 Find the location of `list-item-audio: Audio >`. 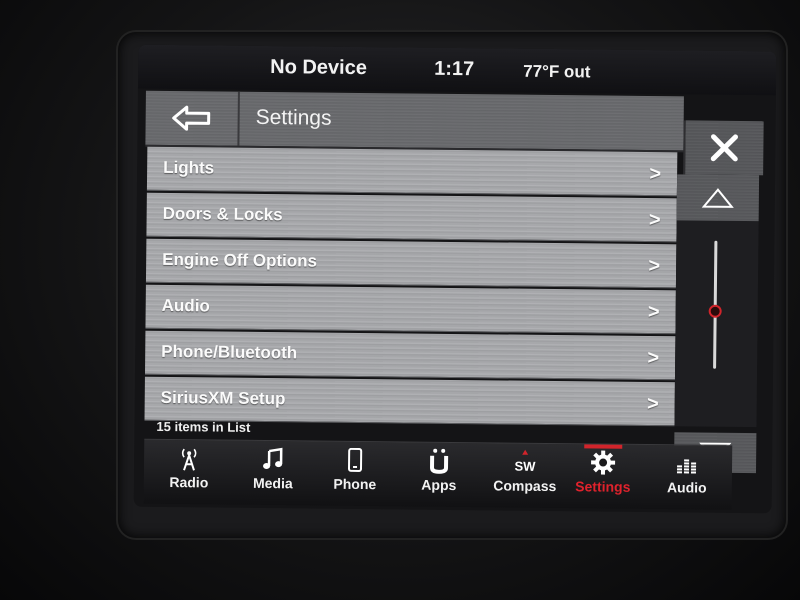

list-item-audio: Audio > is located at coordinates (410, 309).